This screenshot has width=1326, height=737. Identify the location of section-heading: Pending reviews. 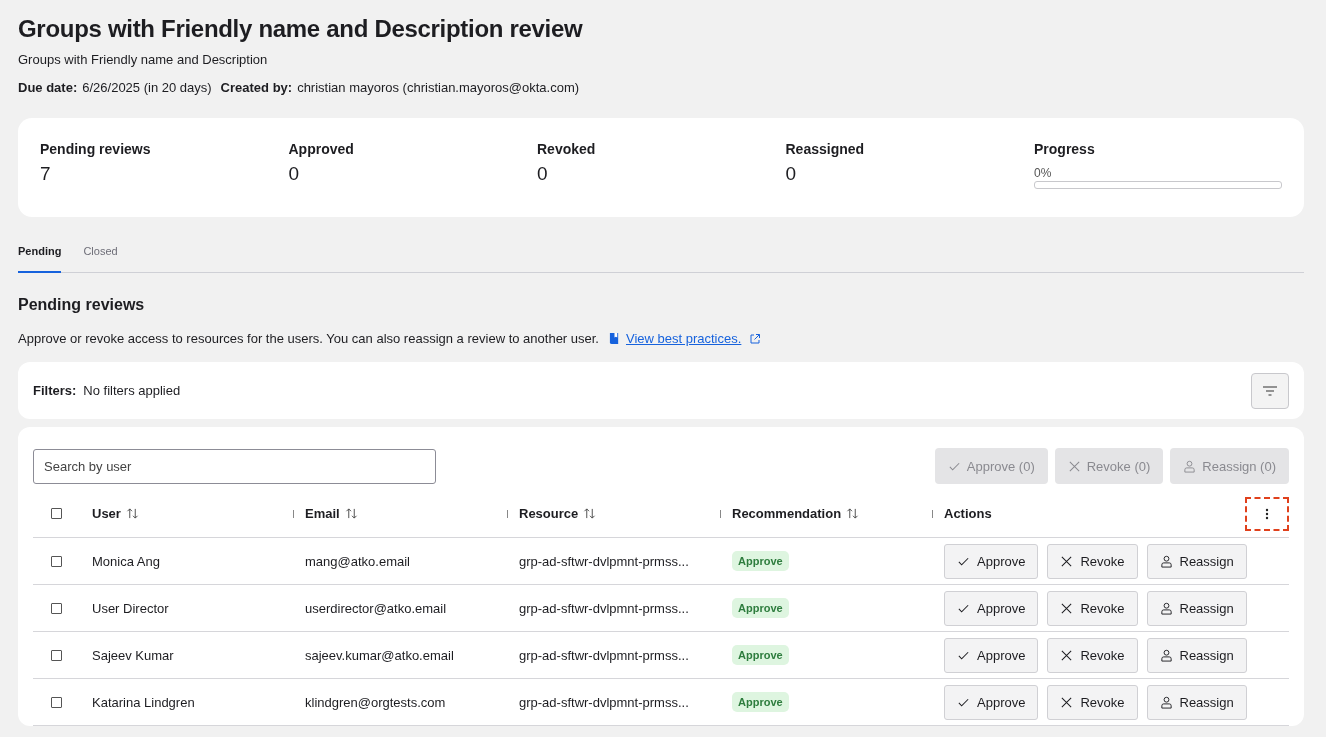
(82, 305).